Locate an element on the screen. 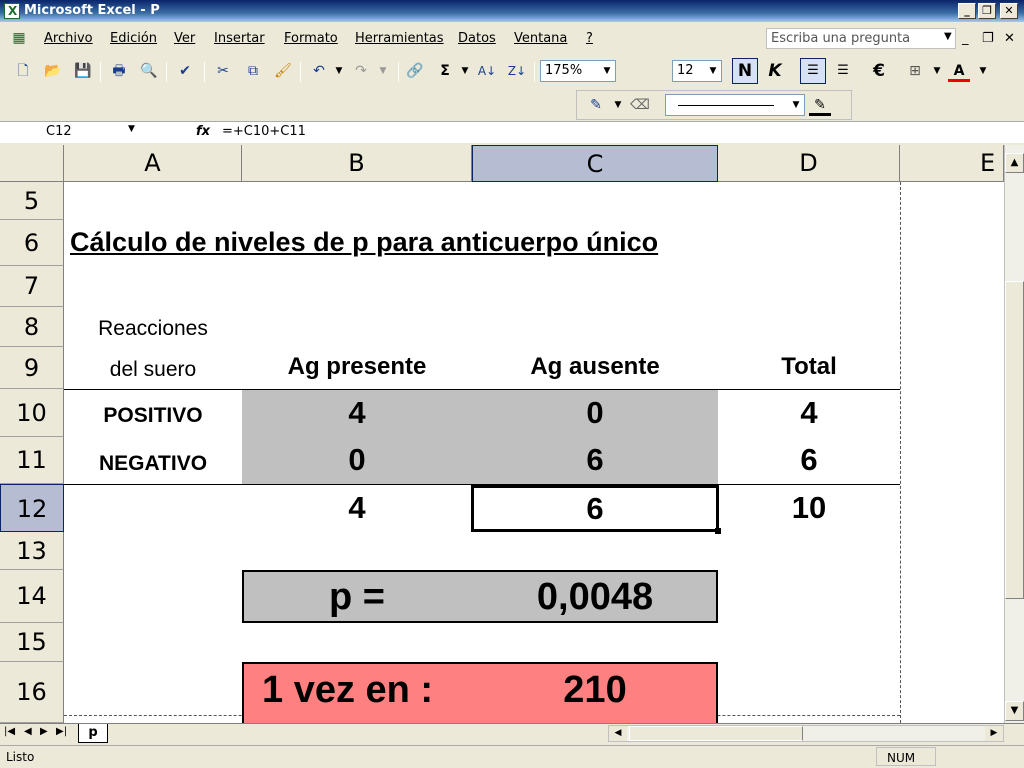  doc-minimize-button: _ is located at coordinates (965, 38).